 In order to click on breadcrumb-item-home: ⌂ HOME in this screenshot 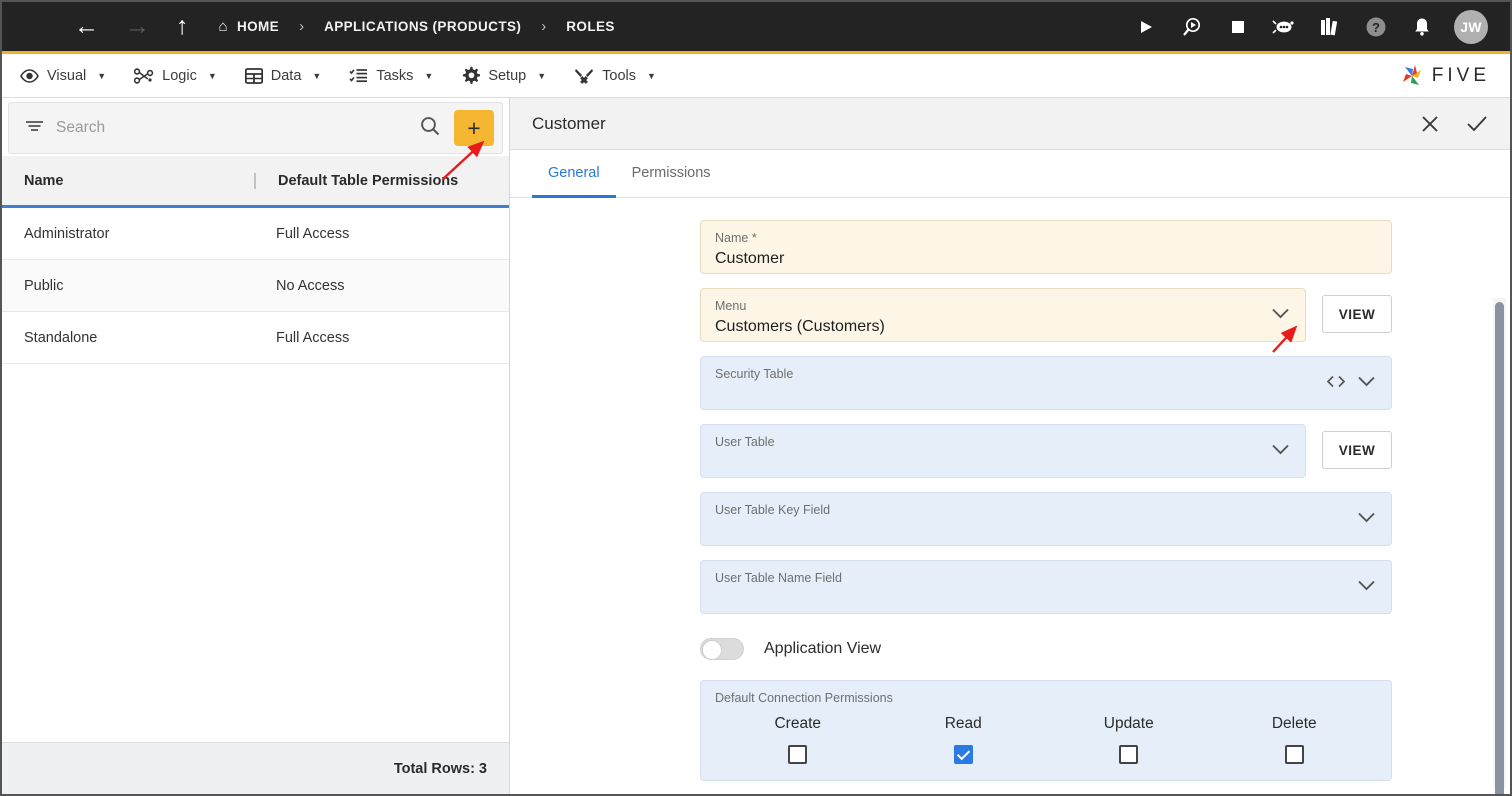, I will do `click(249, 26)`.